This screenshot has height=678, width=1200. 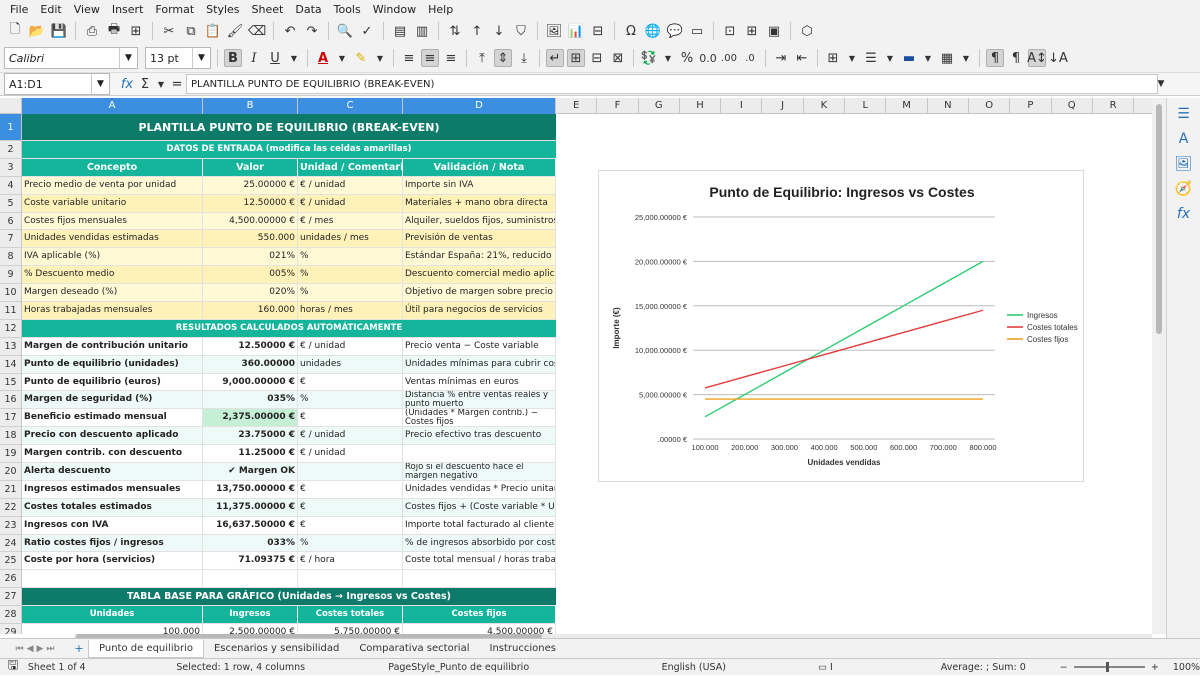 What do you see at coordinates (250, 436) in the screenshot?
I see `result-cell: 23.75000 €` at bounding box center [250, 436].